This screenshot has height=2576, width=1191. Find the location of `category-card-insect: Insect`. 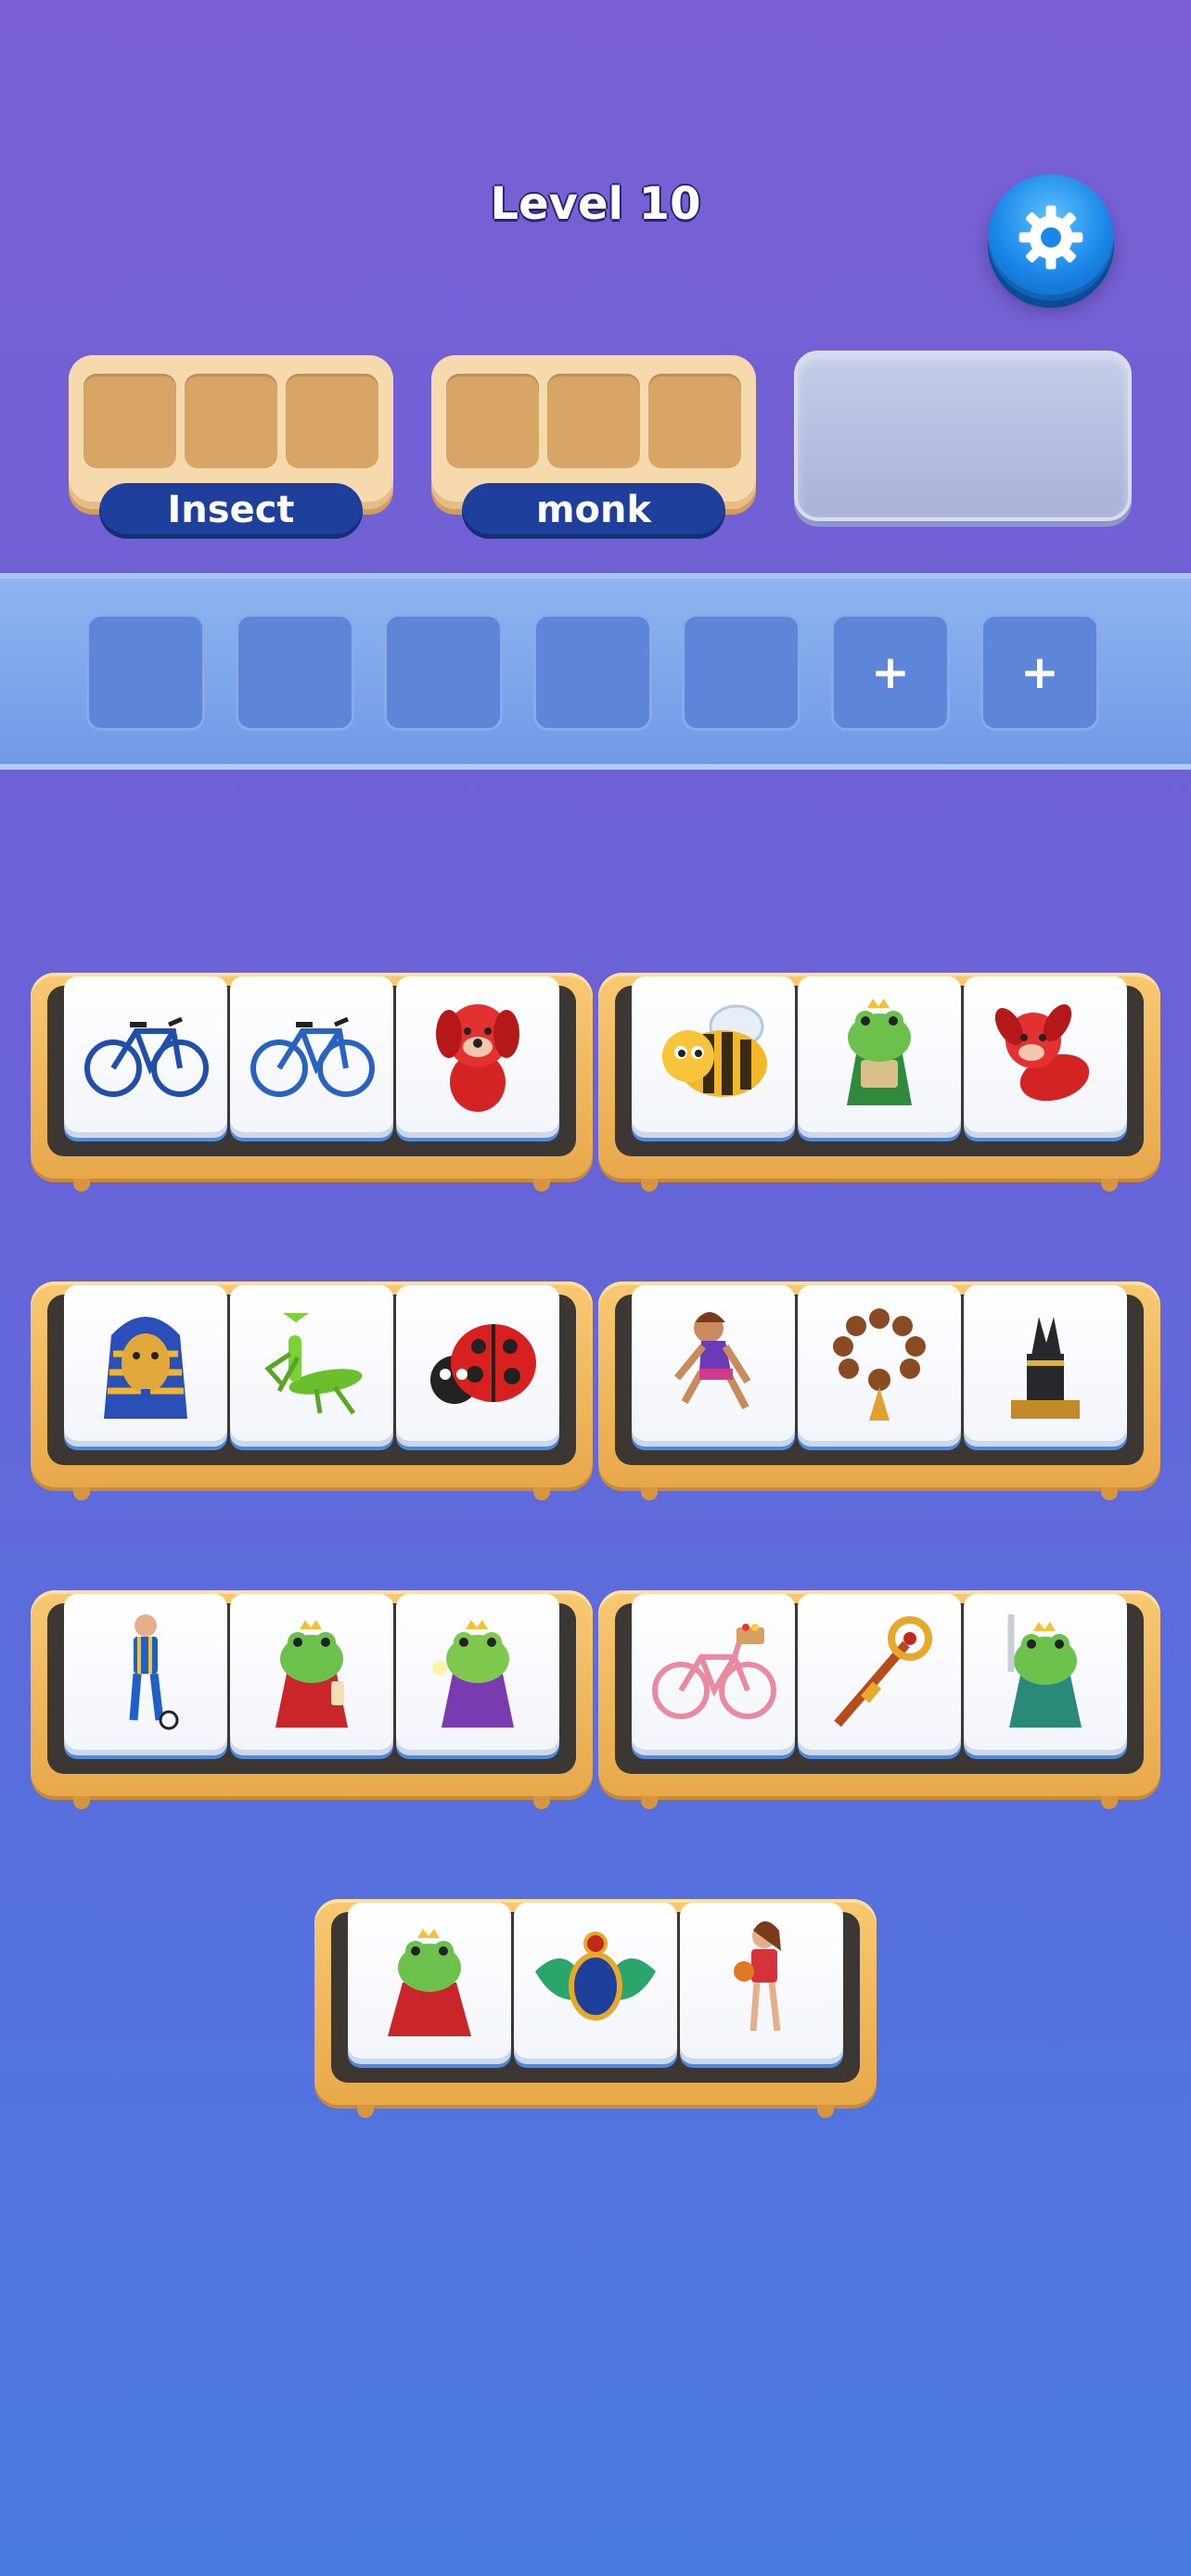

category-card-insect: Insect is located at coordinates (231, 447).